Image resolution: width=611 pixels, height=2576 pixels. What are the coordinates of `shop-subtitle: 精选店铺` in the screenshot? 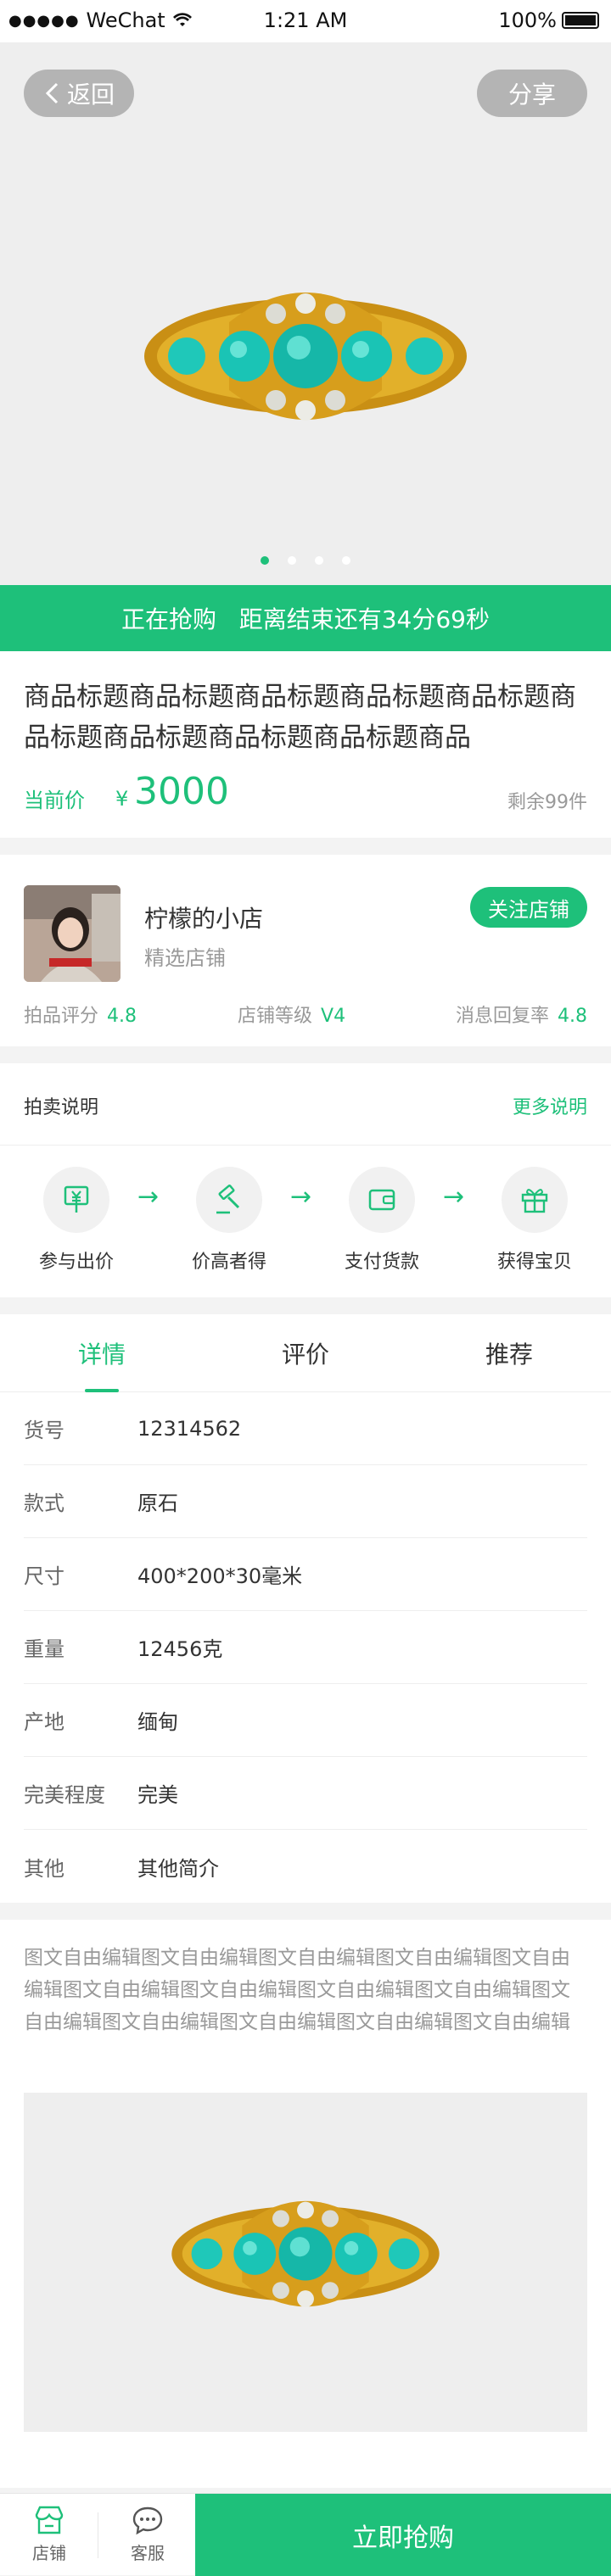 It's located at (185, 958).